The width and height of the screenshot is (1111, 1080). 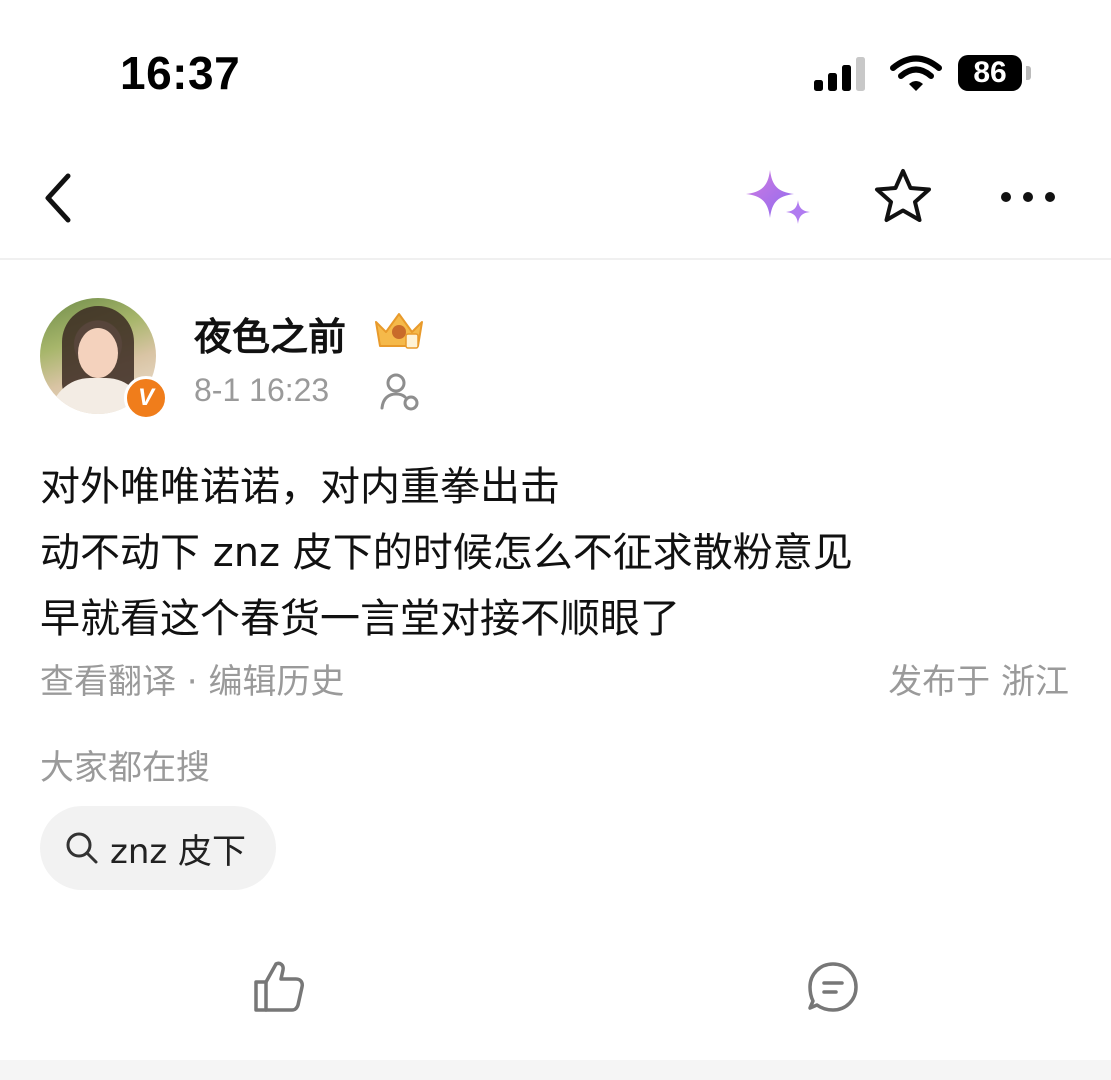 I want to click on post-line: 早就看这个春货一言堂对接不顺眼了, so click(x=360, y=619).